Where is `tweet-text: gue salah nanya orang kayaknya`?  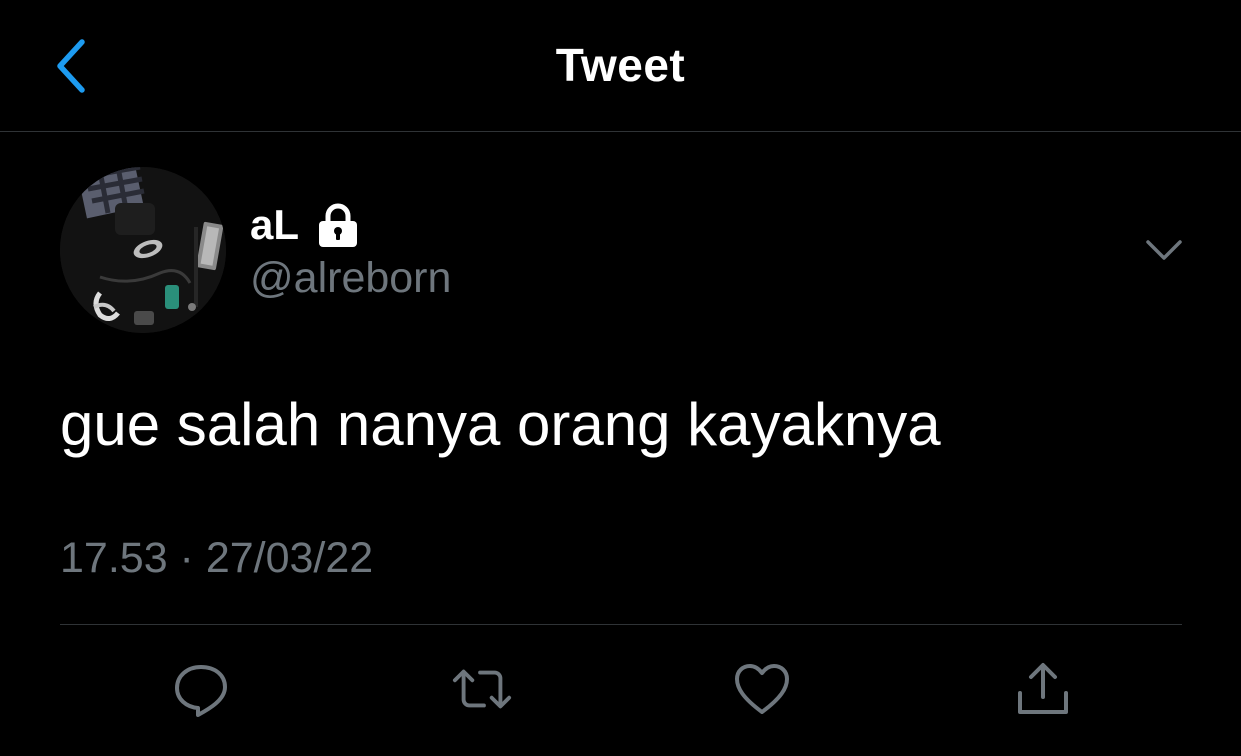 tweet-text: gue salah nanya orang kayaknya is located at coordinates (500, 424).